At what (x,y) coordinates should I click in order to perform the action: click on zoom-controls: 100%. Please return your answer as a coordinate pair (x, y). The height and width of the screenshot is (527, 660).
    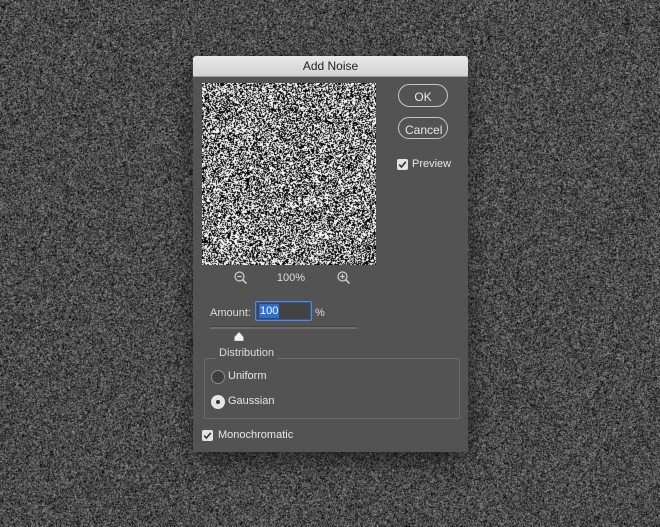
    Looking at the image, I should click on (289, 279).